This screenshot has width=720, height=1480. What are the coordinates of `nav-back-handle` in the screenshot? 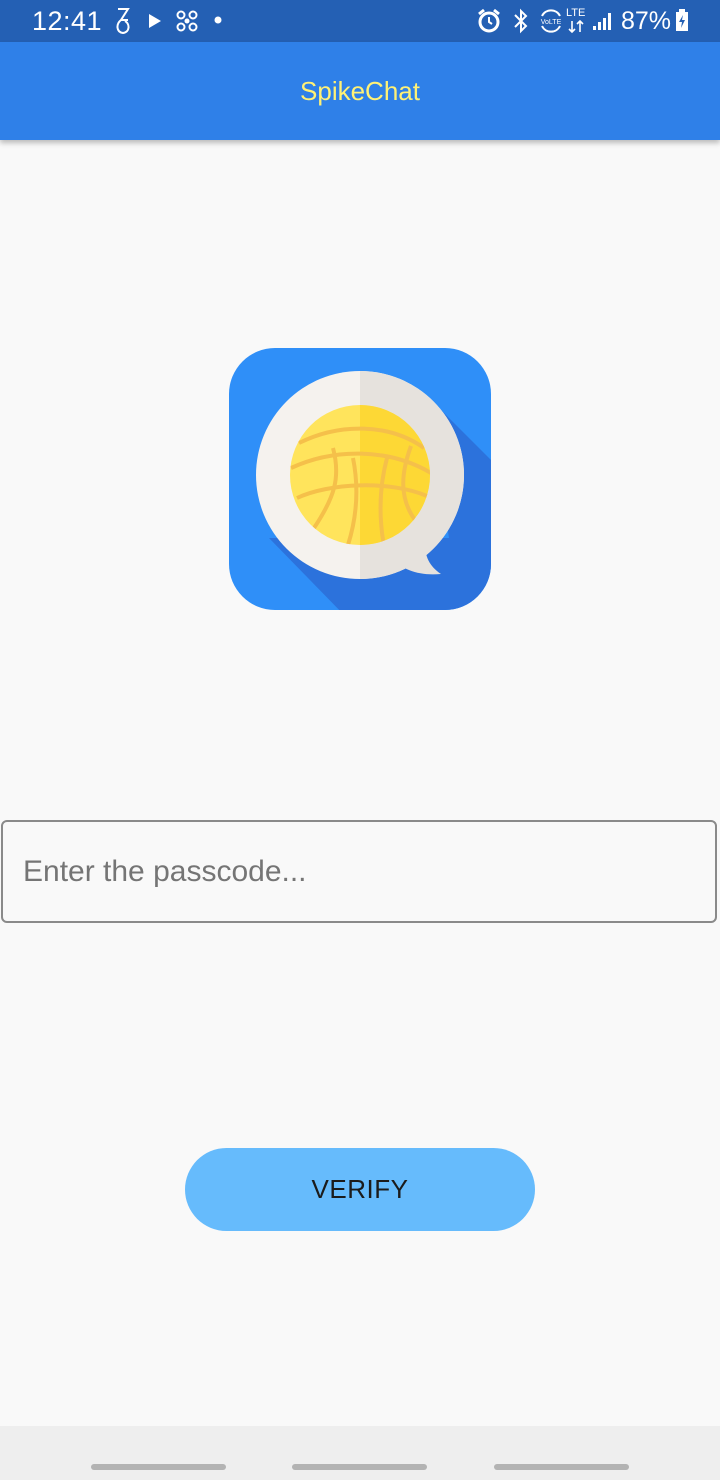 It's located at (561, 1467).